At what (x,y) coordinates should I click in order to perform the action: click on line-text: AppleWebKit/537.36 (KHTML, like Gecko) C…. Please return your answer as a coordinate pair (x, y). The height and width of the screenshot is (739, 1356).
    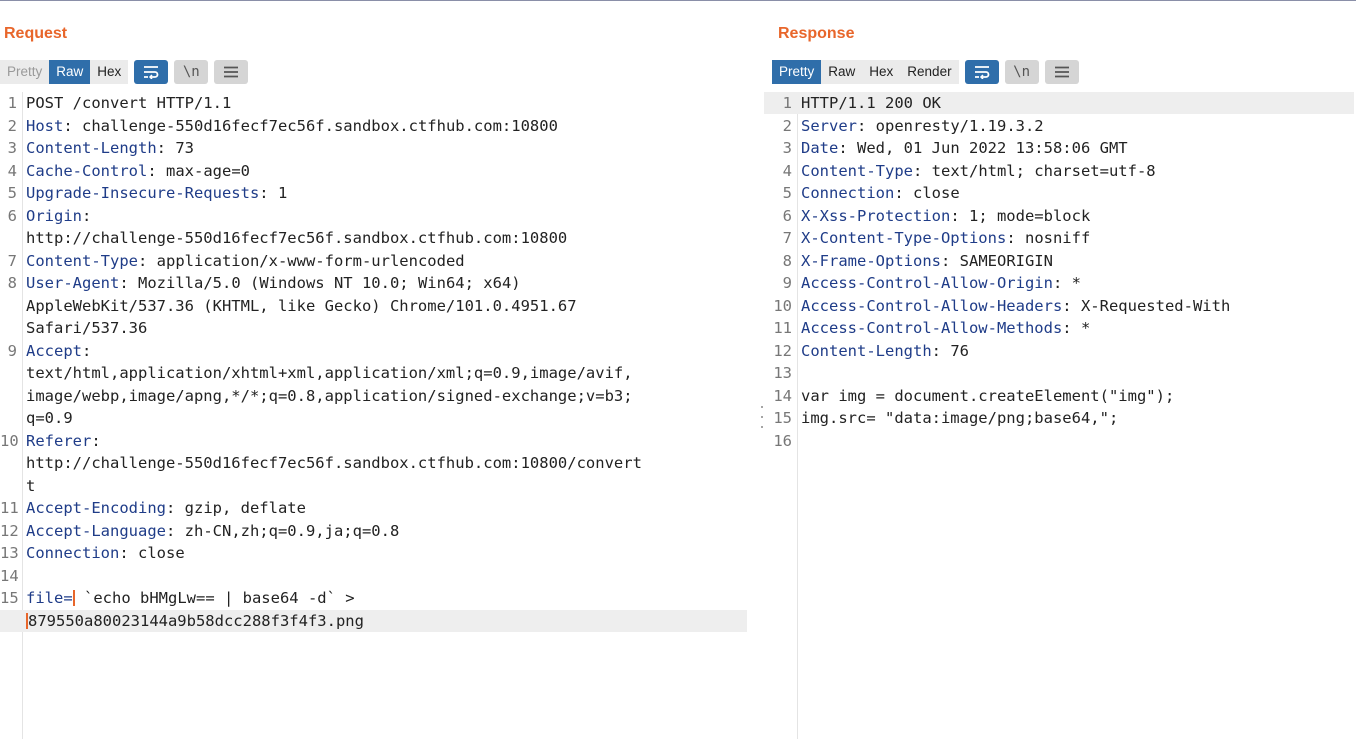
    Looking at the image, I should click on (301, 305).